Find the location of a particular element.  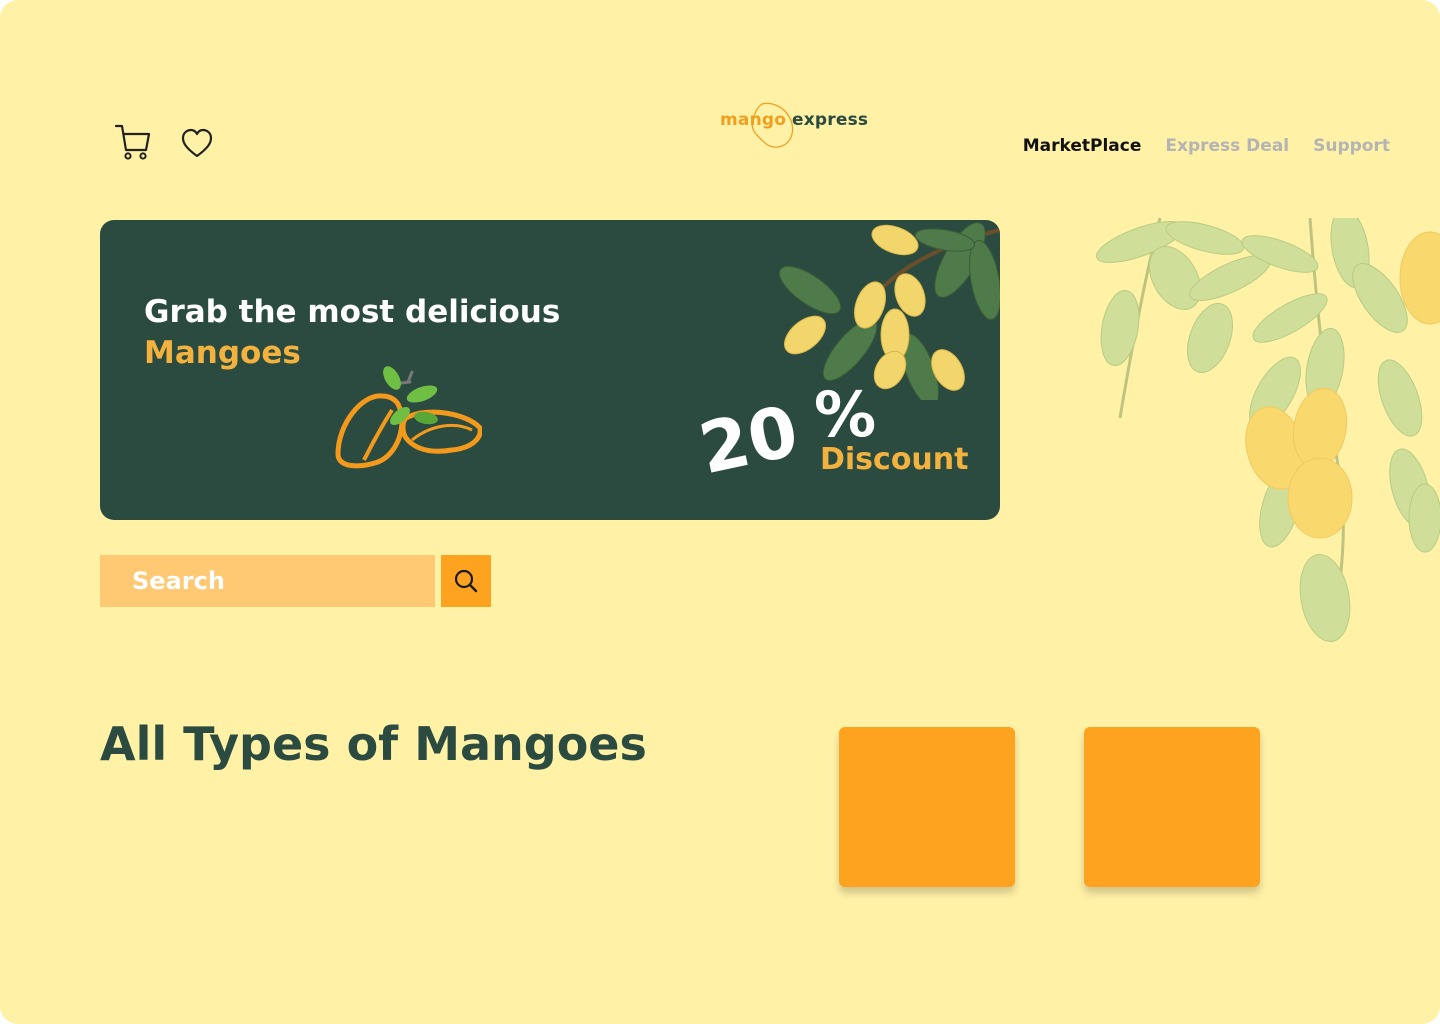

cart-icon is located at coordinates (132, 142).